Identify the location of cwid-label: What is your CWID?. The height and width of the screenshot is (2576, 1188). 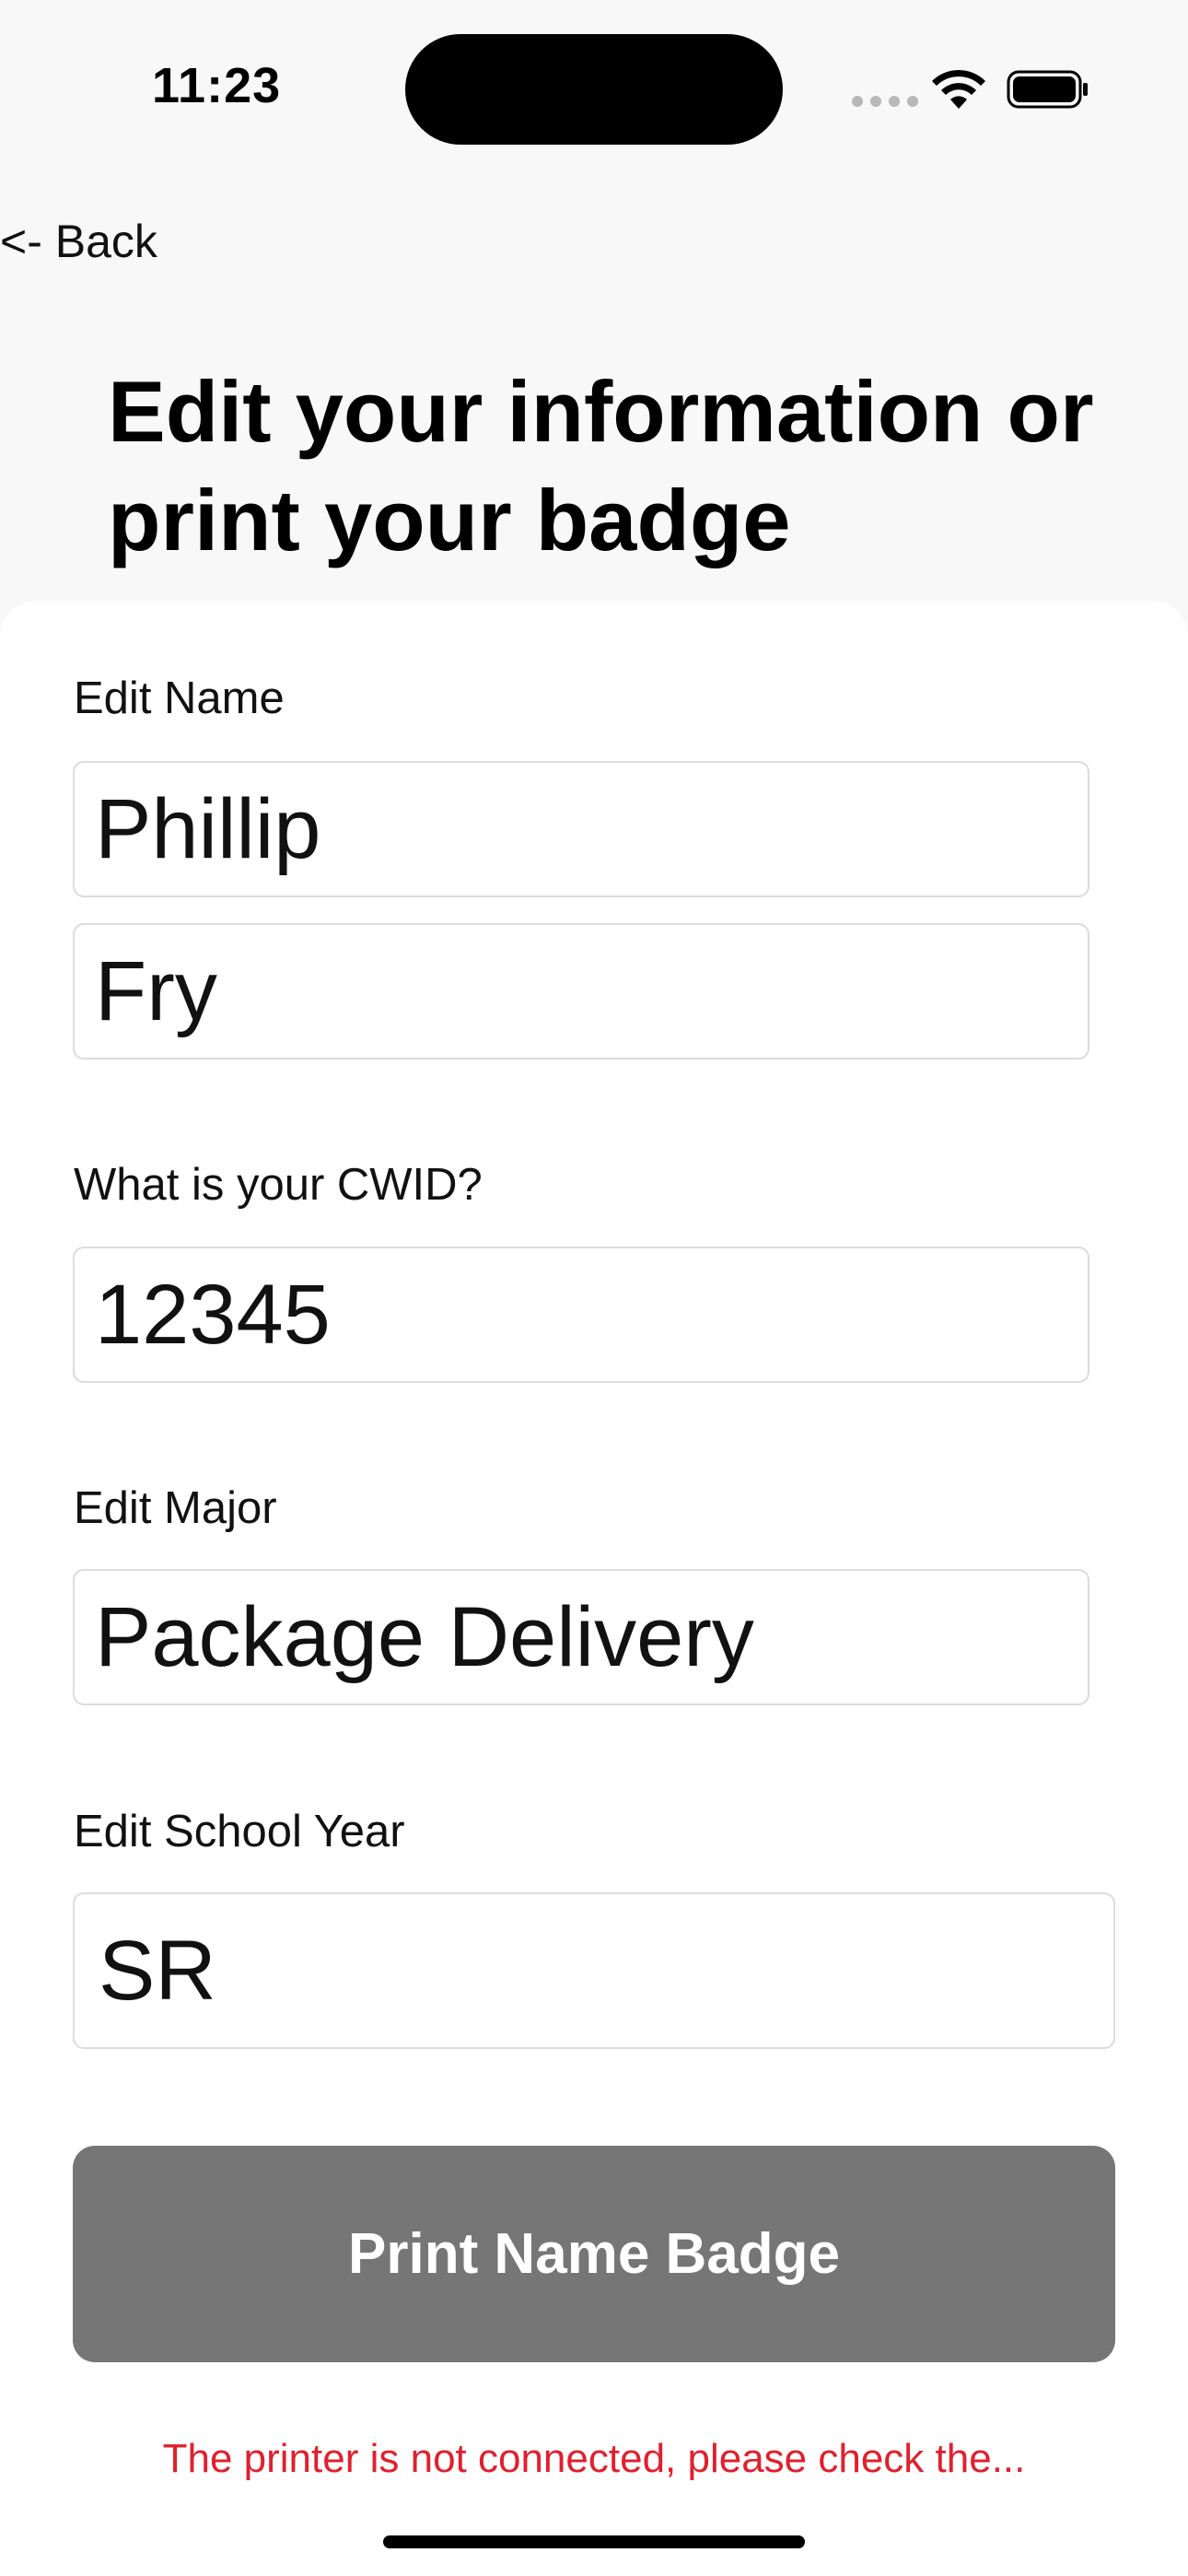
(278, 1185).